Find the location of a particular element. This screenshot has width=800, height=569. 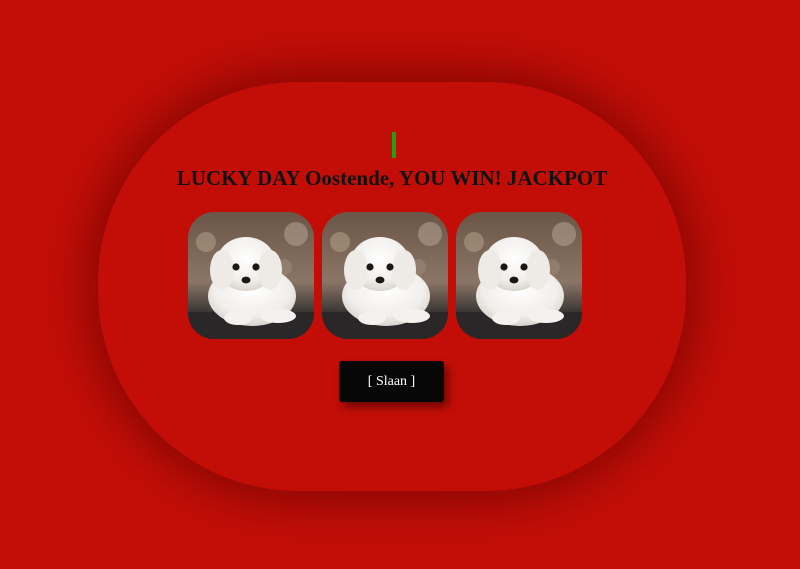

result-headline: LUCKY DAY Oostende, YOU WIN! JACKPOT is located at coordinates (392, 178).